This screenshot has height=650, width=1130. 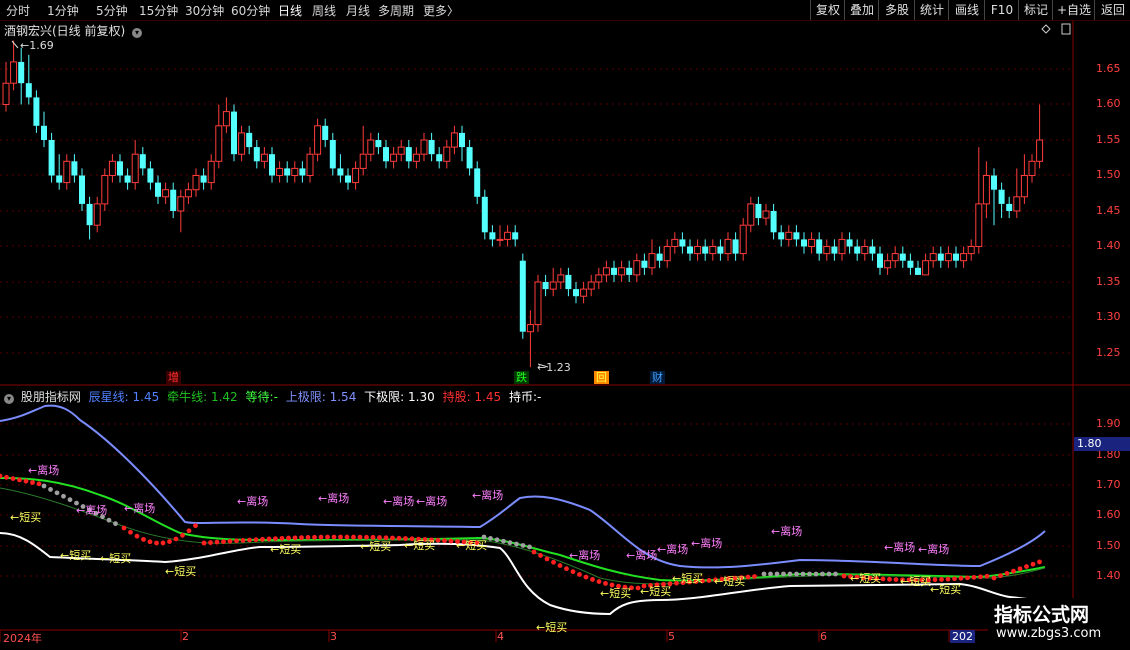 What do you see at coordinates (1046, 29) in the screenshot?
I see `diamond-icon` at bounding box center [1046, 29].